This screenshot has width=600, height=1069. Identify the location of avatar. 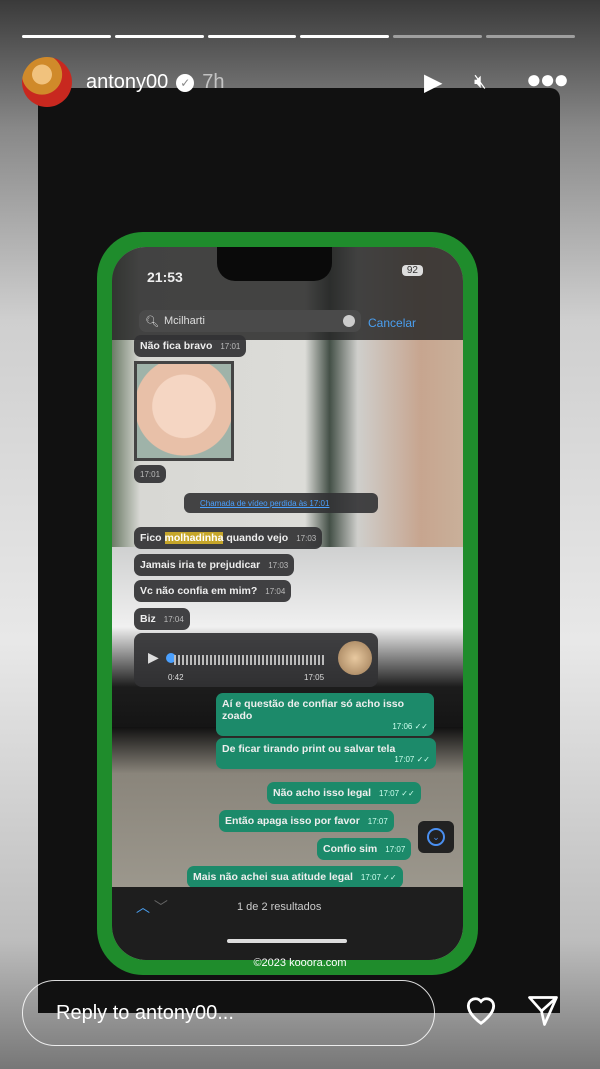
(47, 82).